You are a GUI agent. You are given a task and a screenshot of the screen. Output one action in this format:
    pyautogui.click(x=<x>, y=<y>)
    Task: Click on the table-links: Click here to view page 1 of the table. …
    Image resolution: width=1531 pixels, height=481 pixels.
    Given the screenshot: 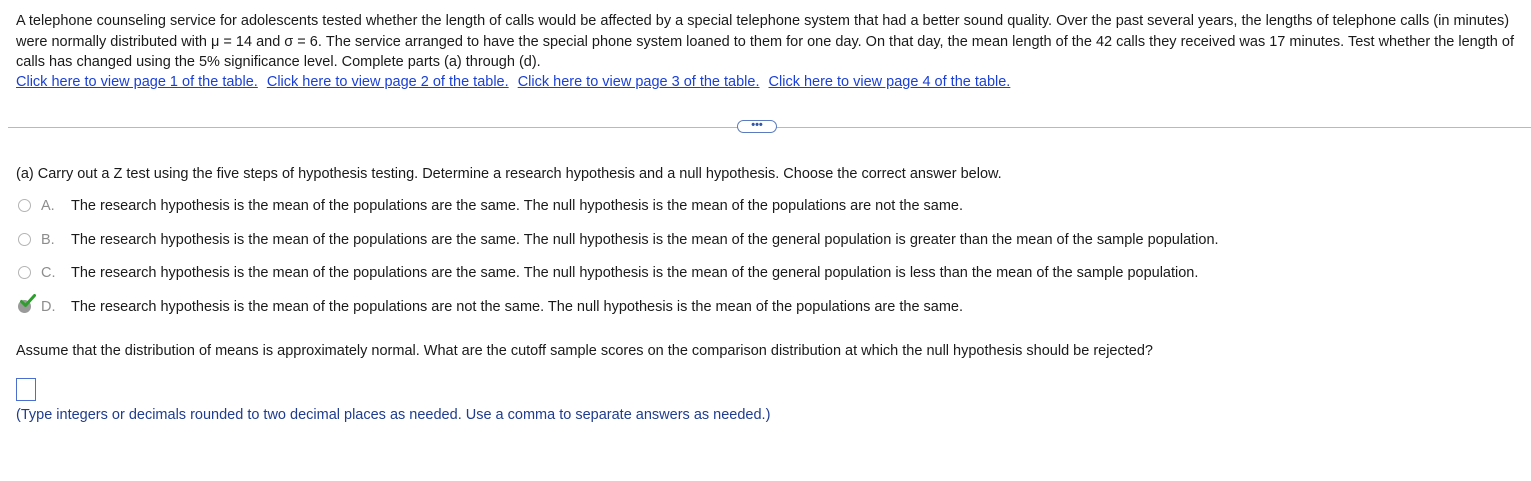 What is the action you would take?
    pyautogui.click(x=515, y=82)
    